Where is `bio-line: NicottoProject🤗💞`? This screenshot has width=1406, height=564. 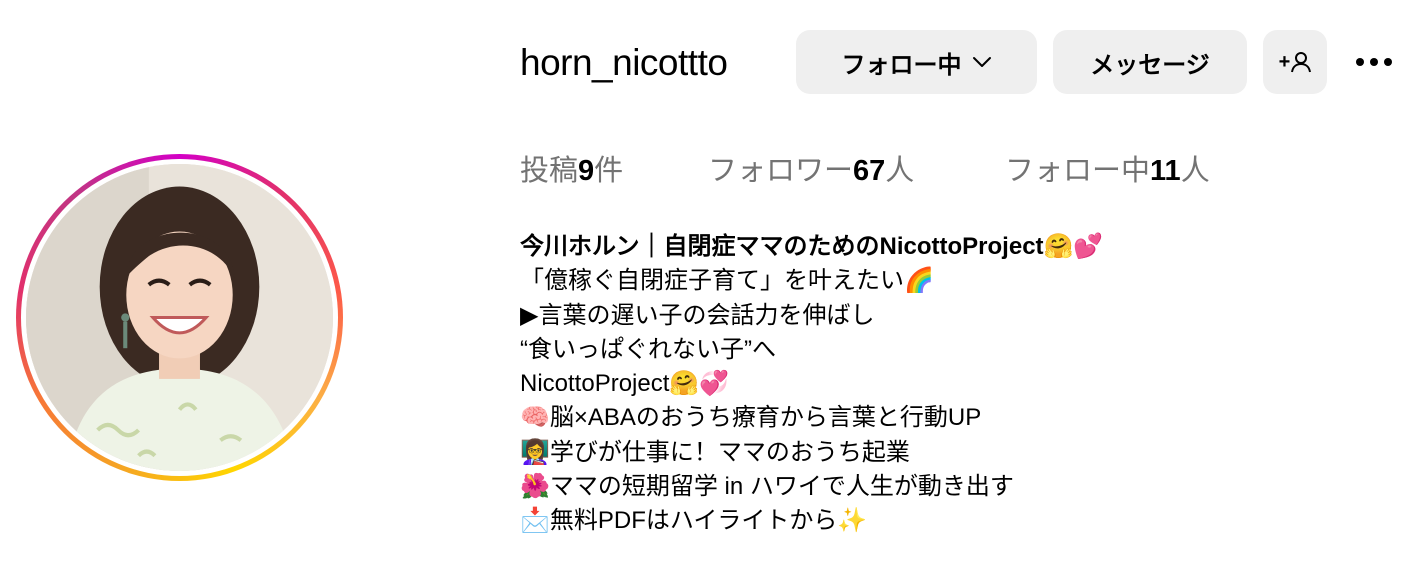
bio-line: NicottoProject🤗💞 is located at coordinates (625, 384).